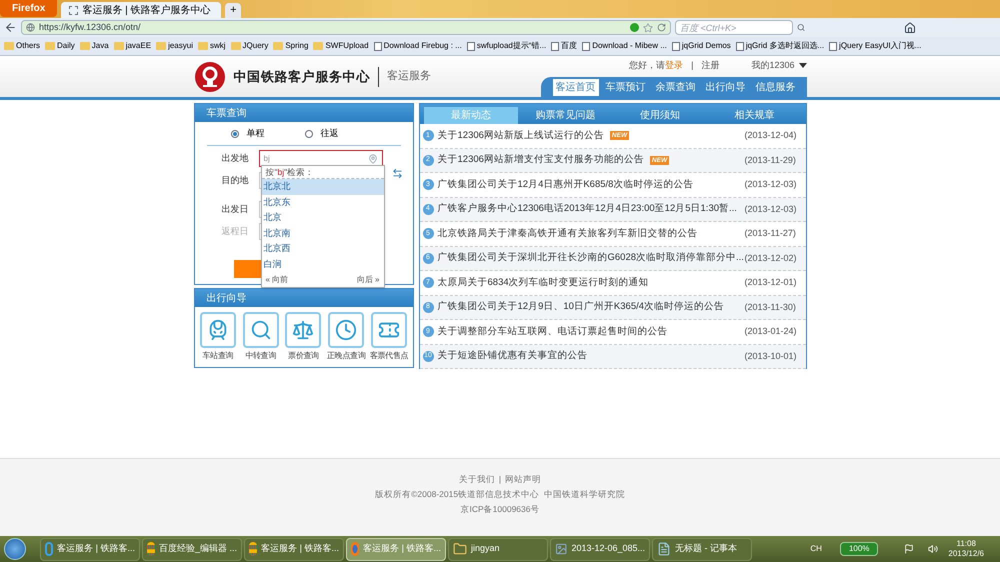 The width and height of the screenshot is (1000, 562). What do you see at coordinates (498, 549) in the screenshot?
I see `taskbar-button: jingyan` at bounding box center [498, 549].